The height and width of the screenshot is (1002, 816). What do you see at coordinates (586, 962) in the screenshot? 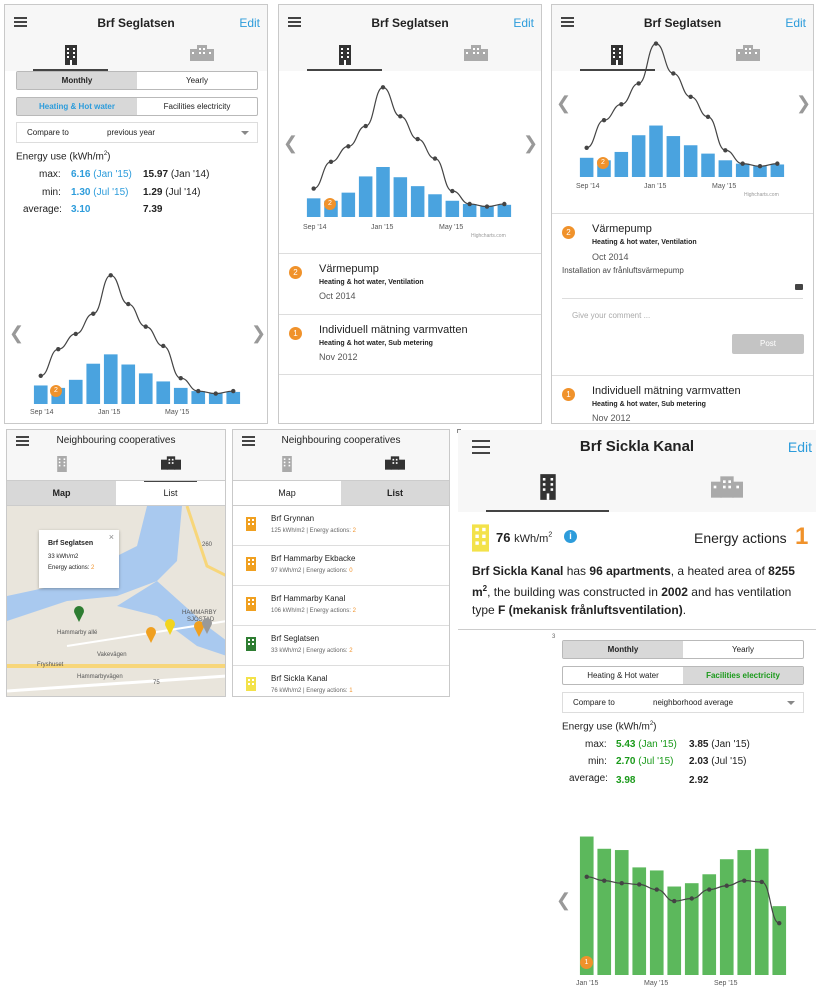
I see `event-marker: 1` at bounding box center [586, 962].